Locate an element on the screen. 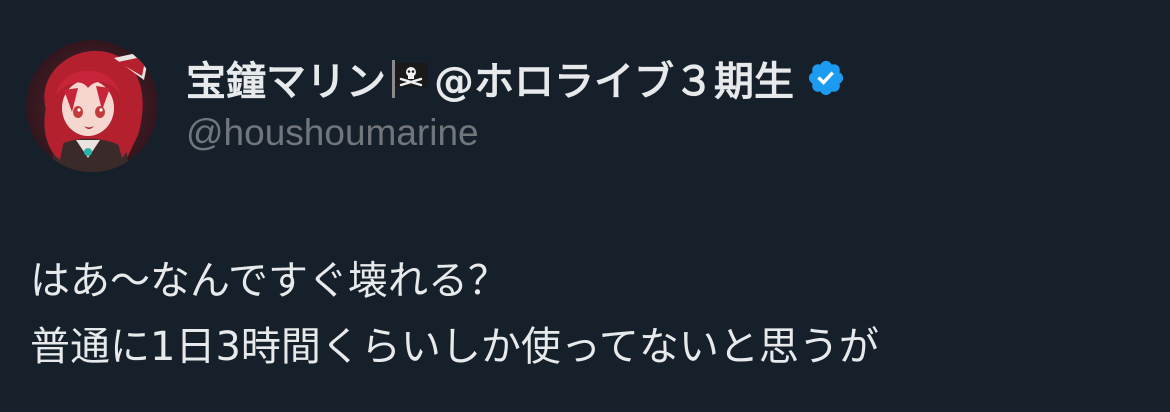 This screenshot has height=412, width=1170. tweet-line: はあ〜なんですぐ壊れる？ is located at coordinates (269, 281).